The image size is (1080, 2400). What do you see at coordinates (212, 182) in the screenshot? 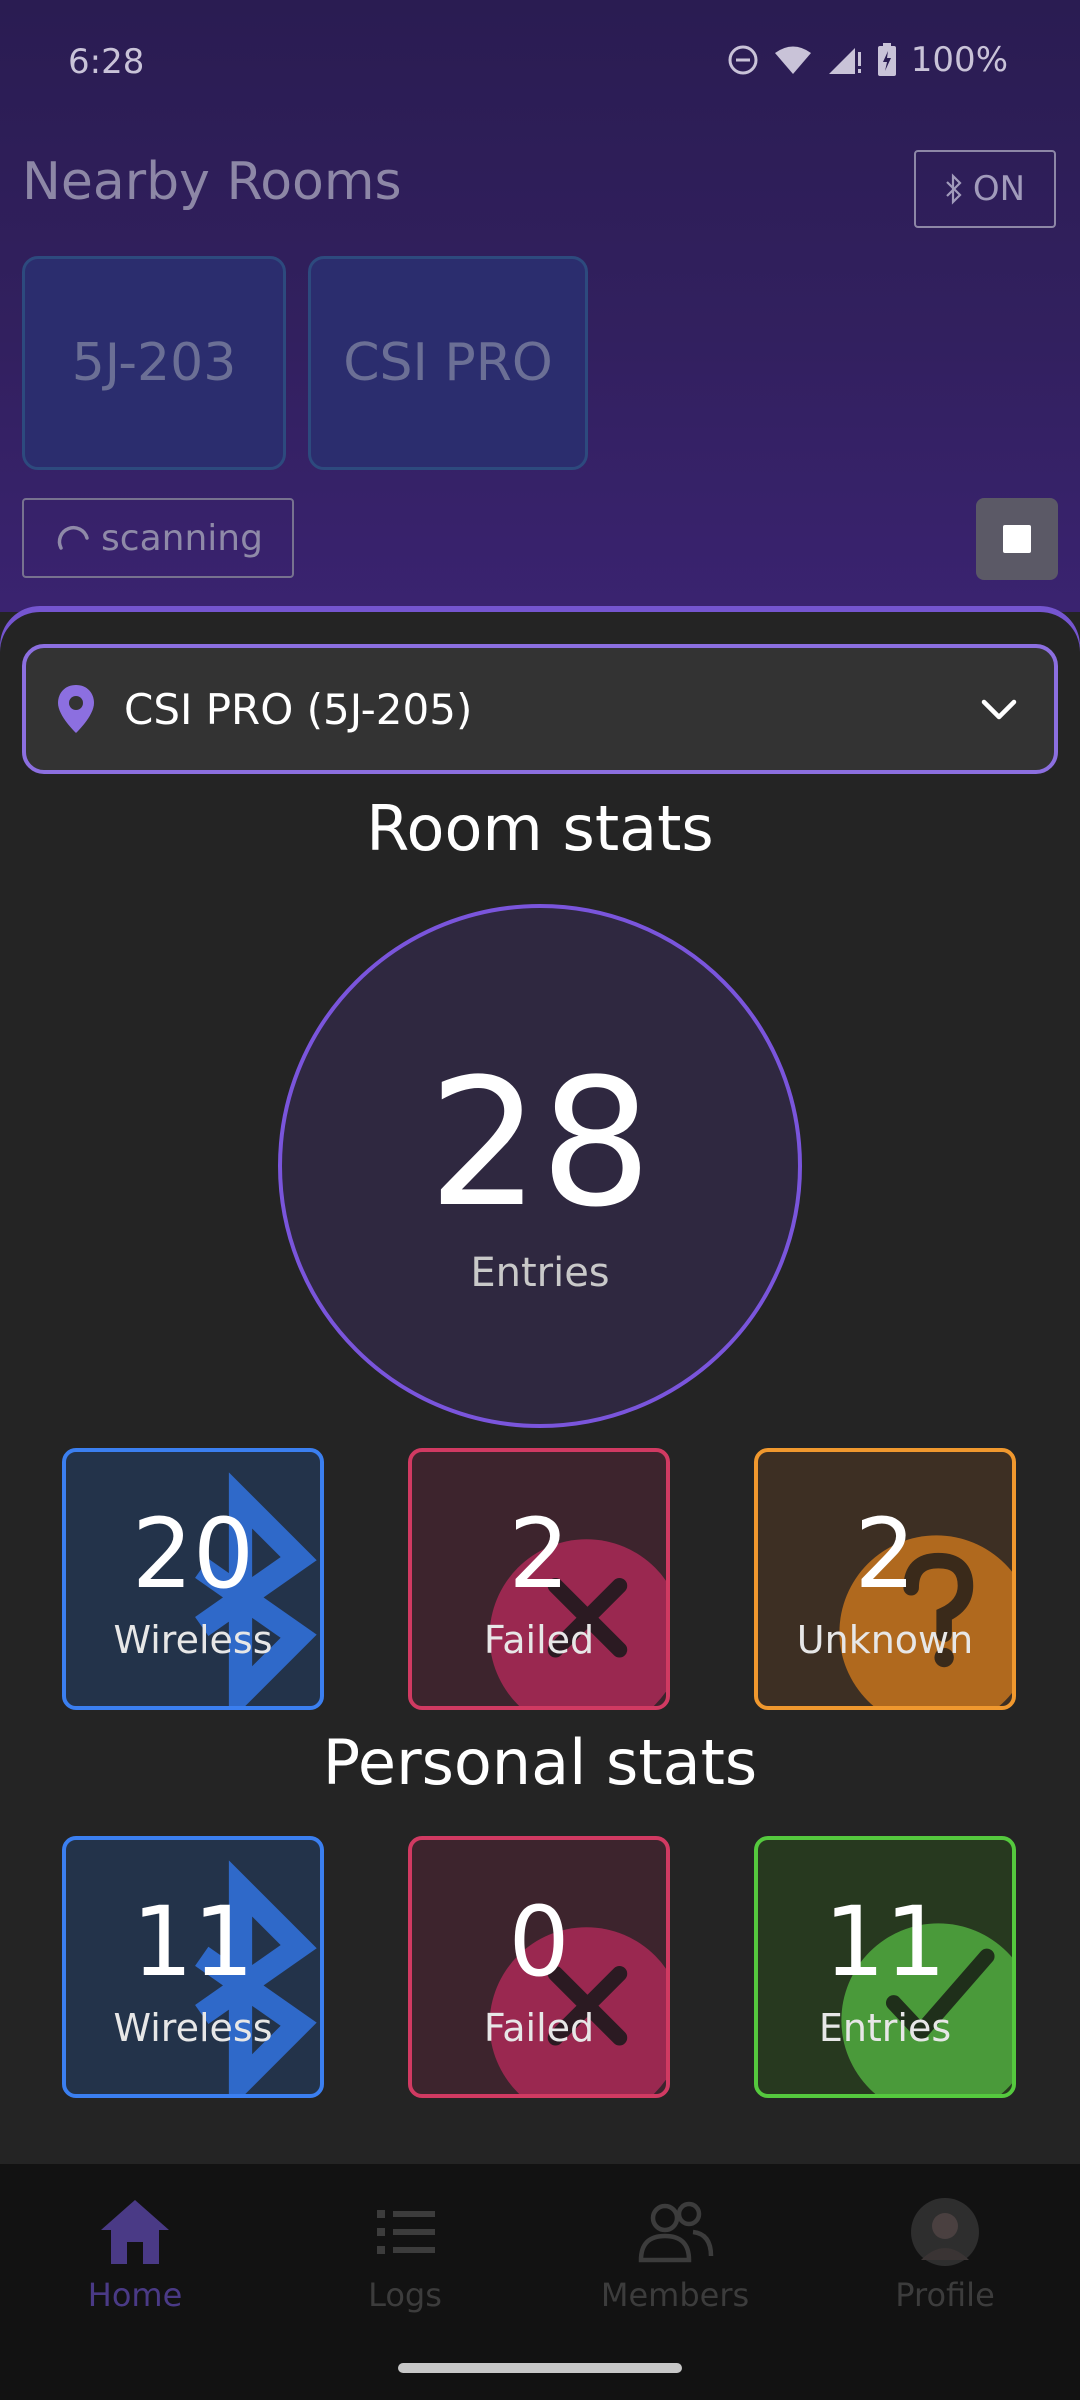
I see `nearby-rooms-title: Nearby Rooms` at bounding box center [212, 182].